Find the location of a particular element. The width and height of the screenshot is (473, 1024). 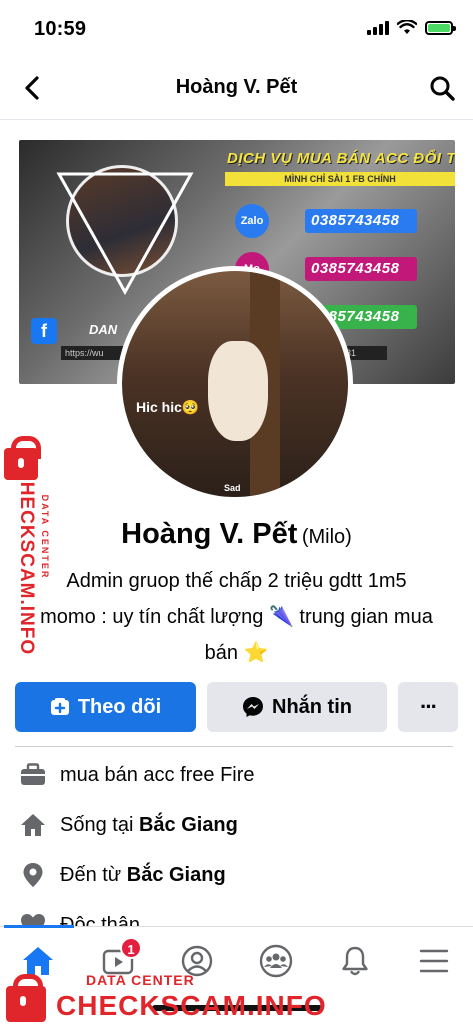

battery-icon is located at coordinates (440, 27).